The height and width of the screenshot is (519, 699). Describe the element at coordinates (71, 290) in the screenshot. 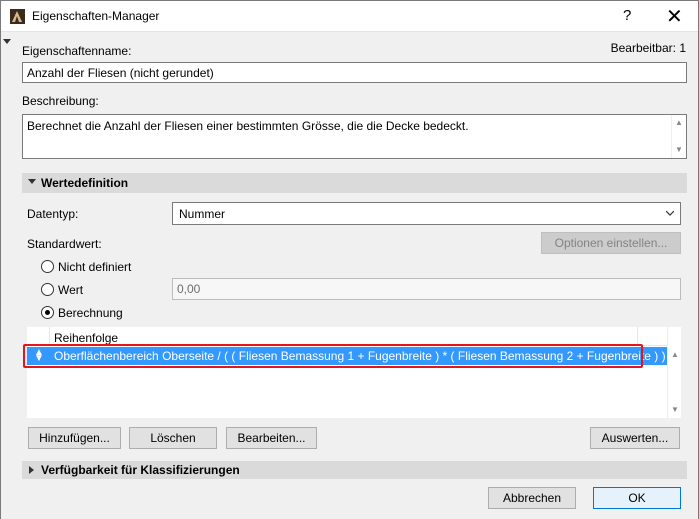

I see `radio-value-label: Wert` at that location.